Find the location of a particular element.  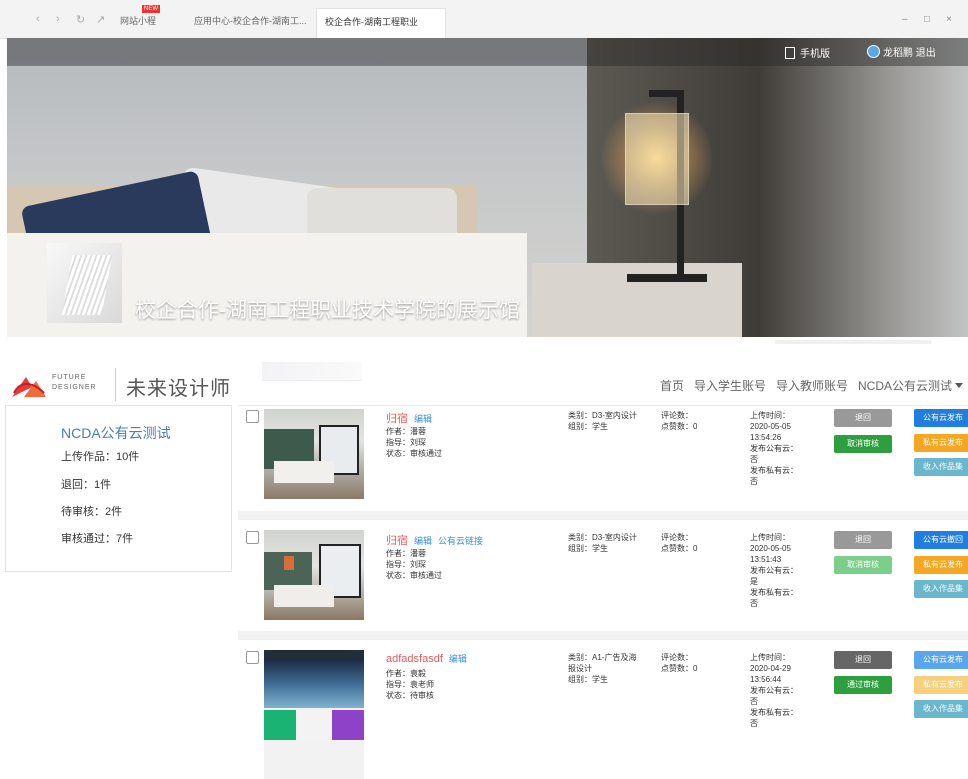

upload-time: 13:54:26 is located at coordinates (766, 437).